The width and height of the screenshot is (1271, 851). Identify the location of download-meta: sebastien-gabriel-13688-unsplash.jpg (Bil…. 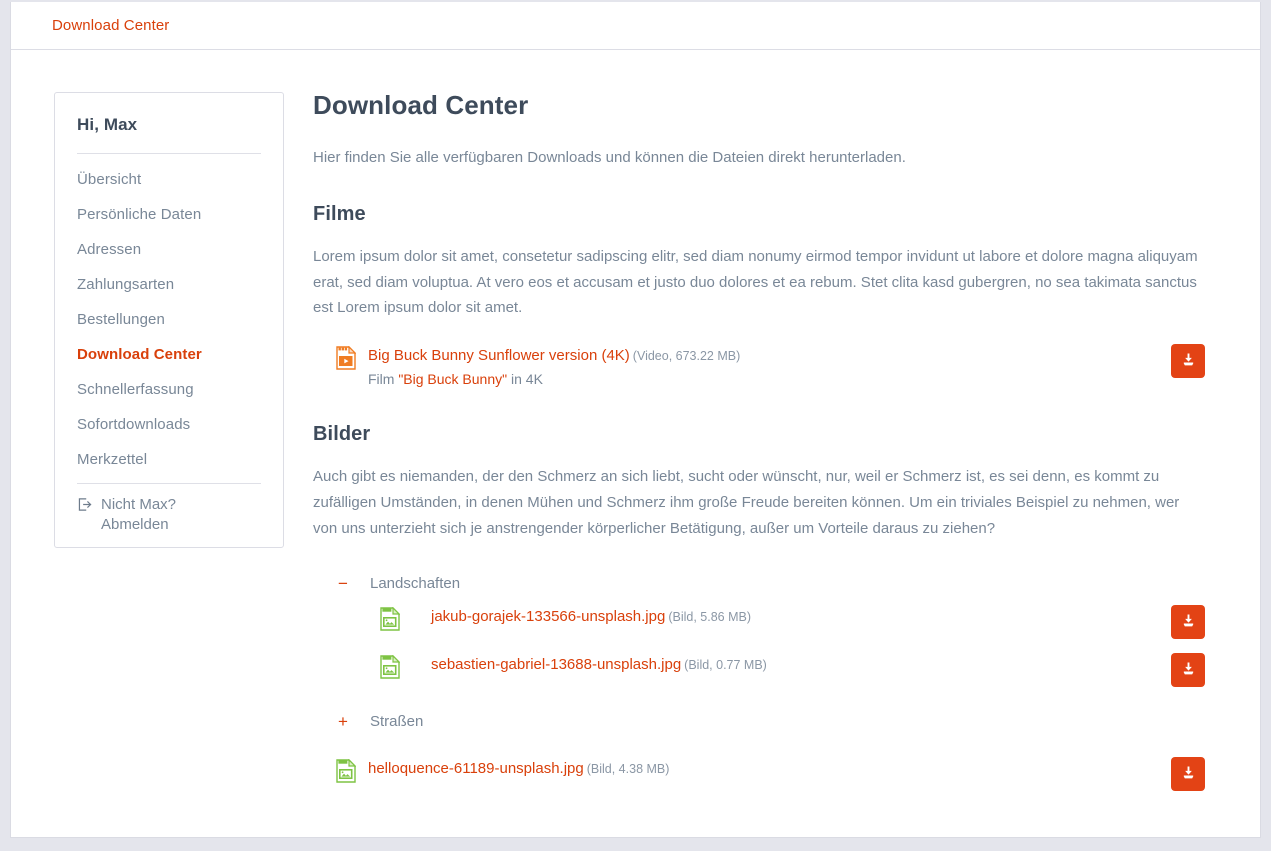
(780, 664).